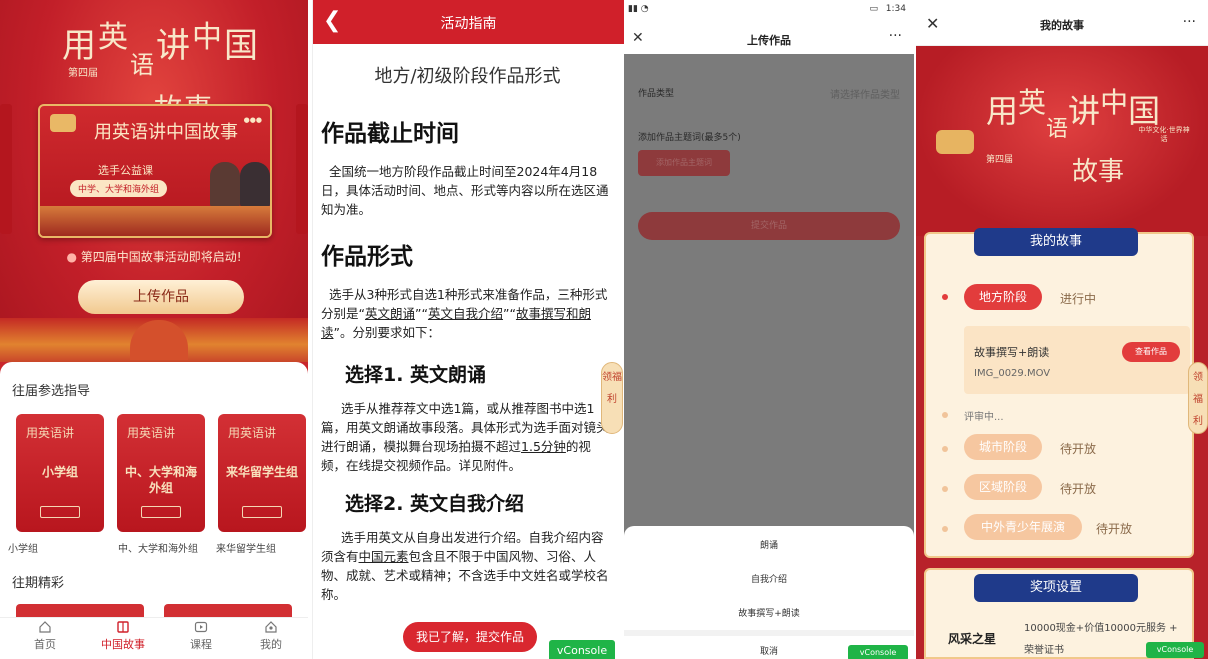 This screenshot has width=1208, height=659. I want to click on carousel-prev-card, so click(6, 169).